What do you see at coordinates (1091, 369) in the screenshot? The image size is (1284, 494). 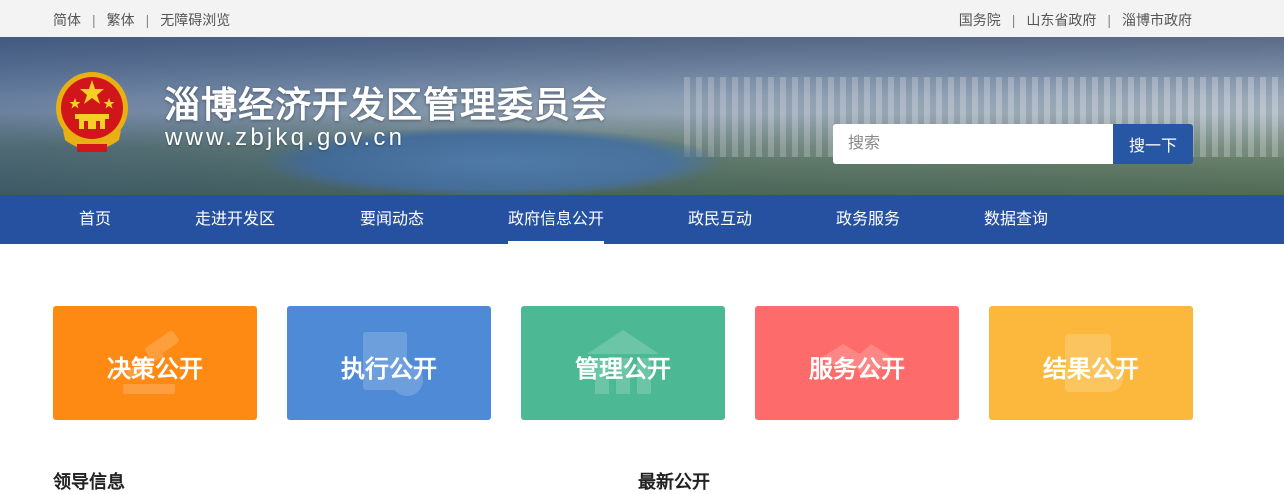 I see `tile-label: 结果公开` at bounding box center [1091, 369].